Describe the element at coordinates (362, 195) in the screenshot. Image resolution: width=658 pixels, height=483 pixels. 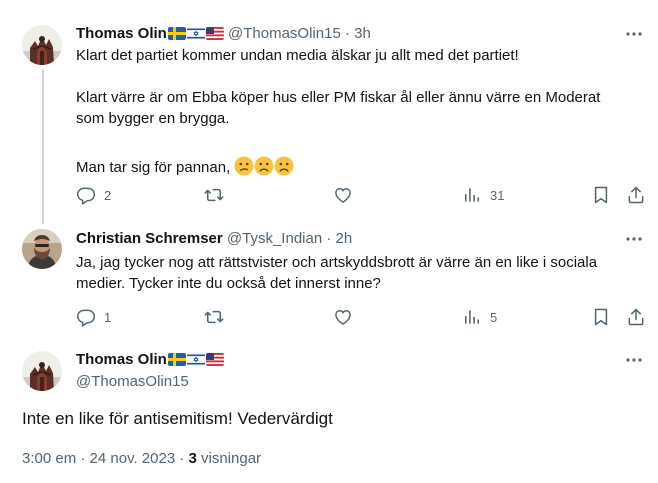
I see `action-bar: 2 31` at that location.